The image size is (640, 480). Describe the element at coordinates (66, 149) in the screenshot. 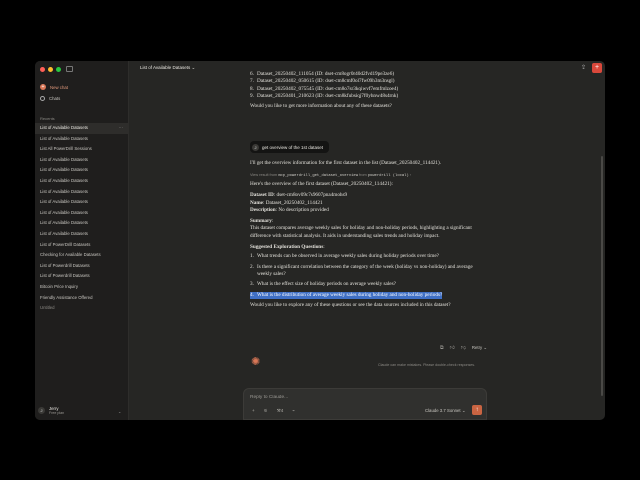

I see `recent-chat-title: List All PowerDrill Sessions` at that location.